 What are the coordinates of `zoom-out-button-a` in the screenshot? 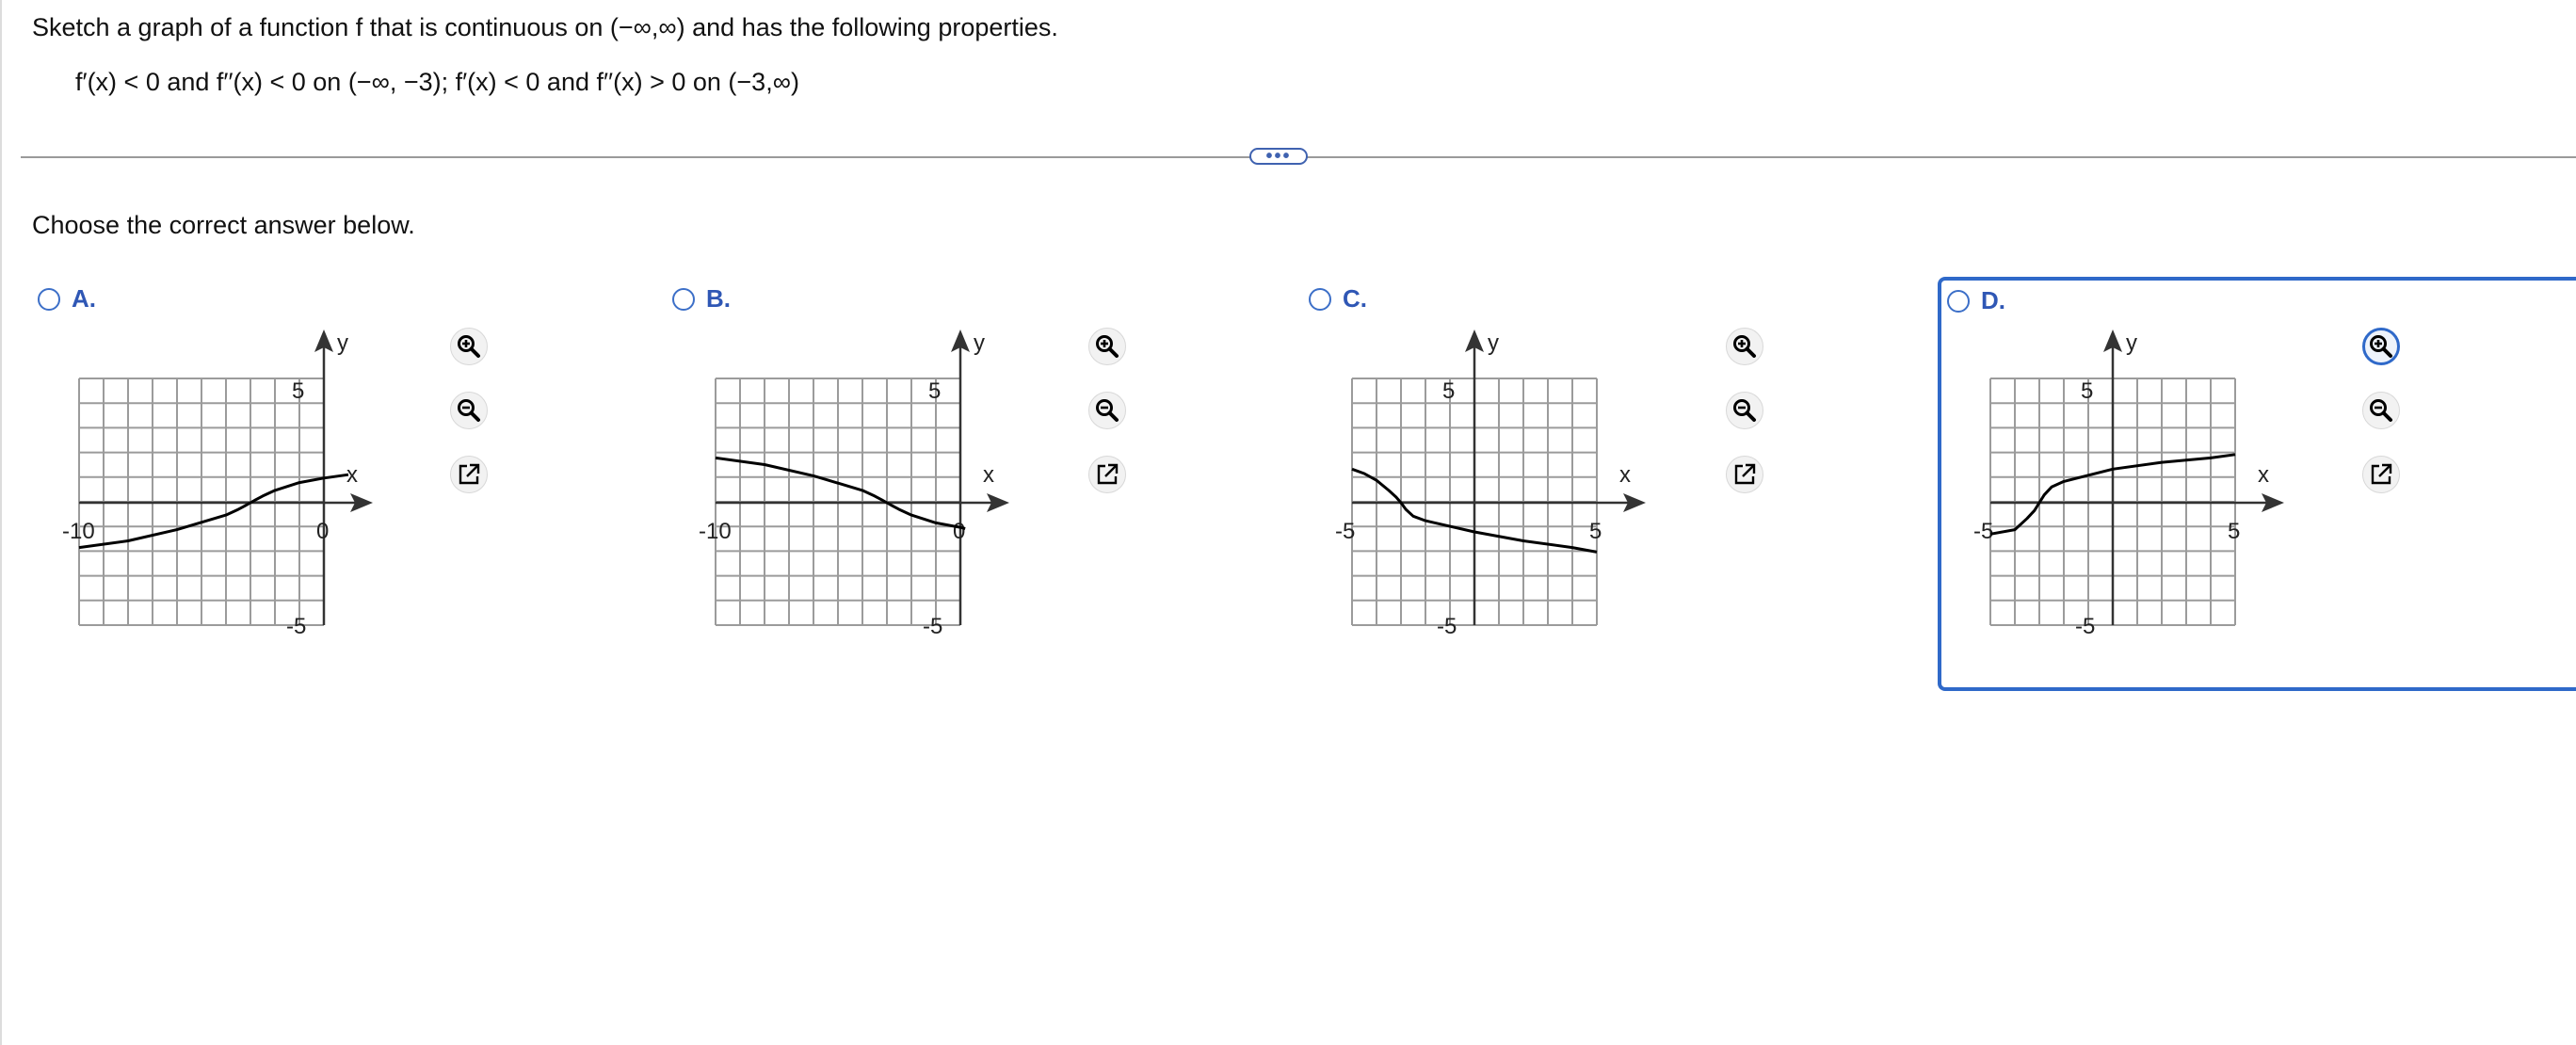 It's located at (469, 410).